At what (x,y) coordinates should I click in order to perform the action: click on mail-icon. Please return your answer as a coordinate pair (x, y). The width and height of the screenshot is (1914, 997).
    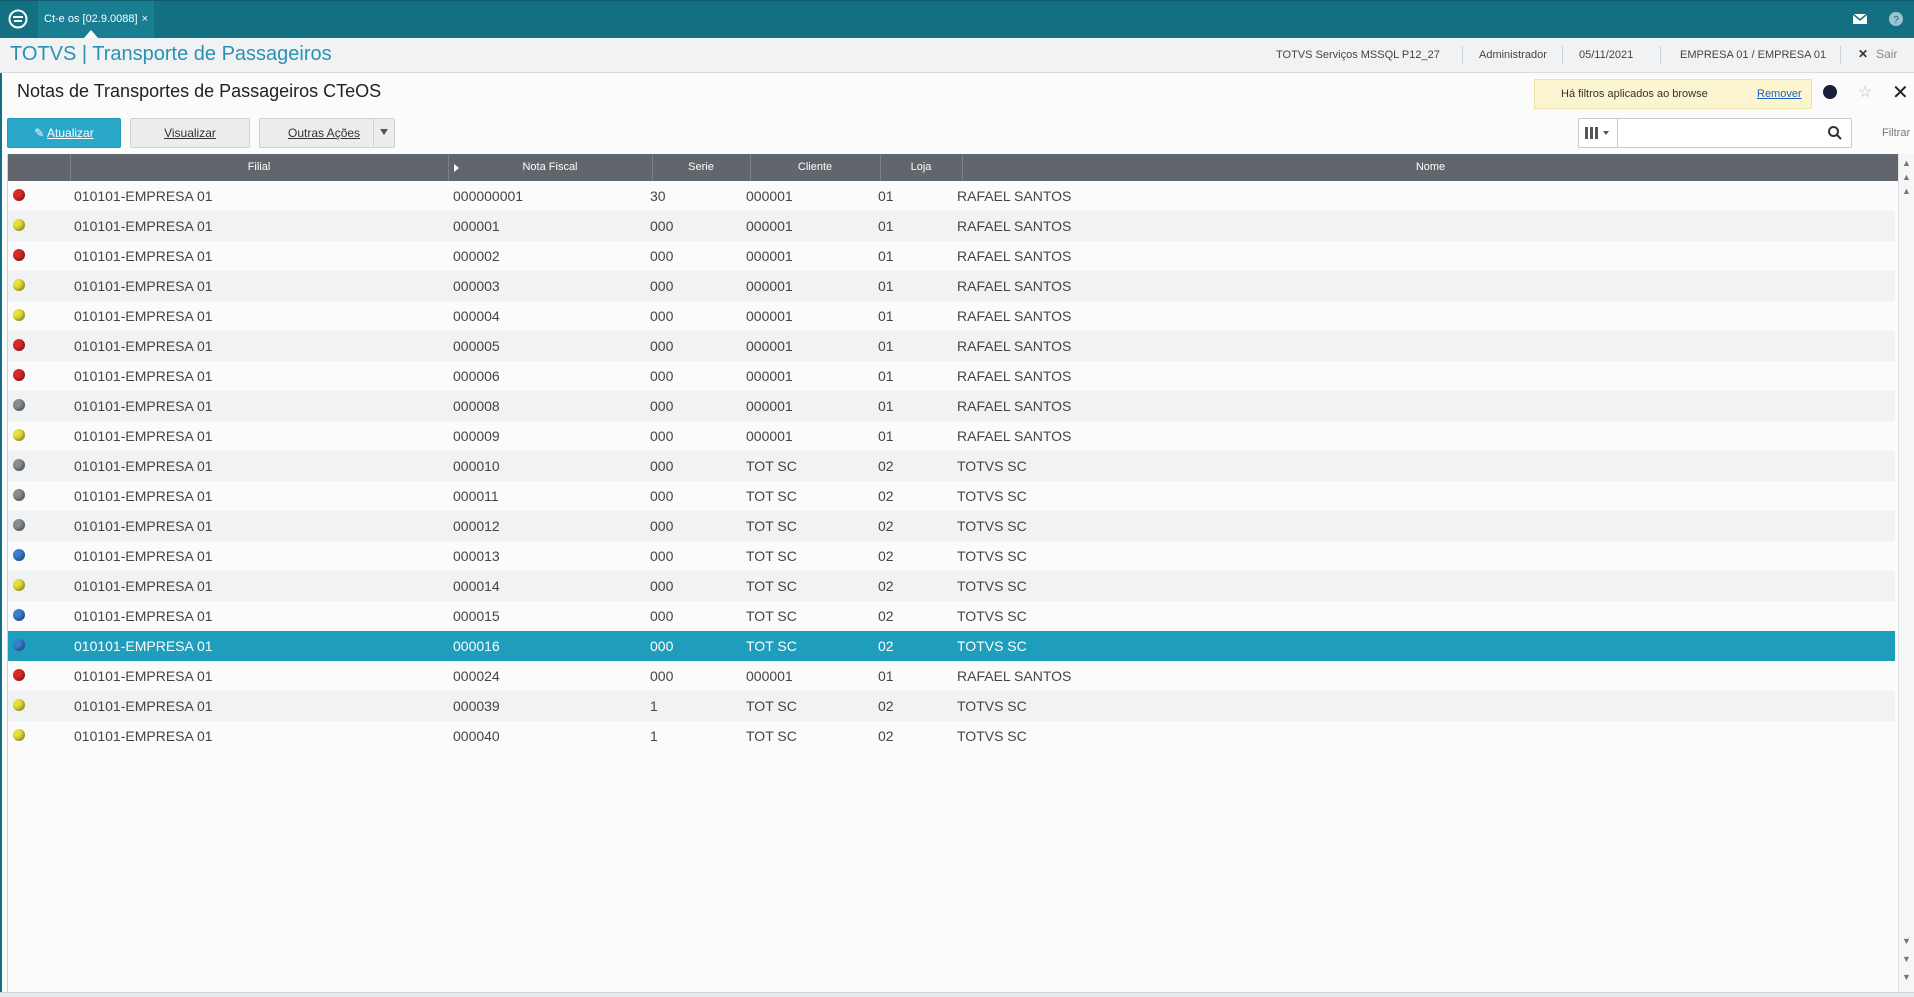
    Looking at the image, I should click on (1860, 19).